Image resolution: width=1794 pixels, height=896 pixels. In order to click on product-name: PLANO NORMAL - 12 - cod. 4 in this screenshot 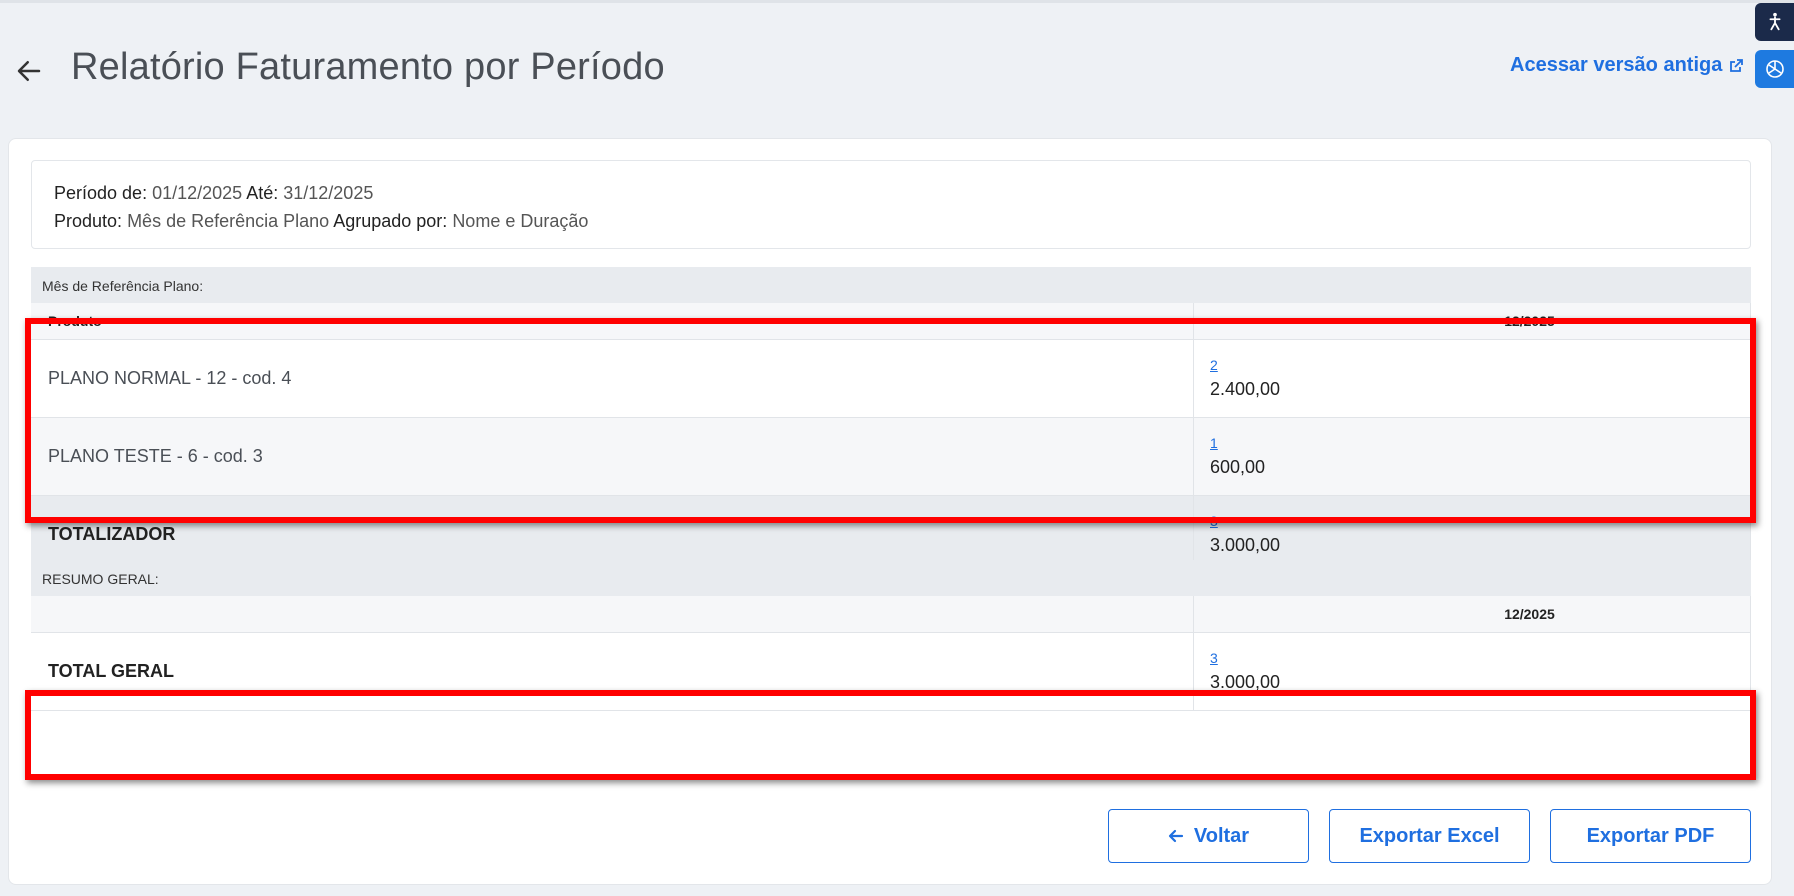, I will do `click(612, 378)`.